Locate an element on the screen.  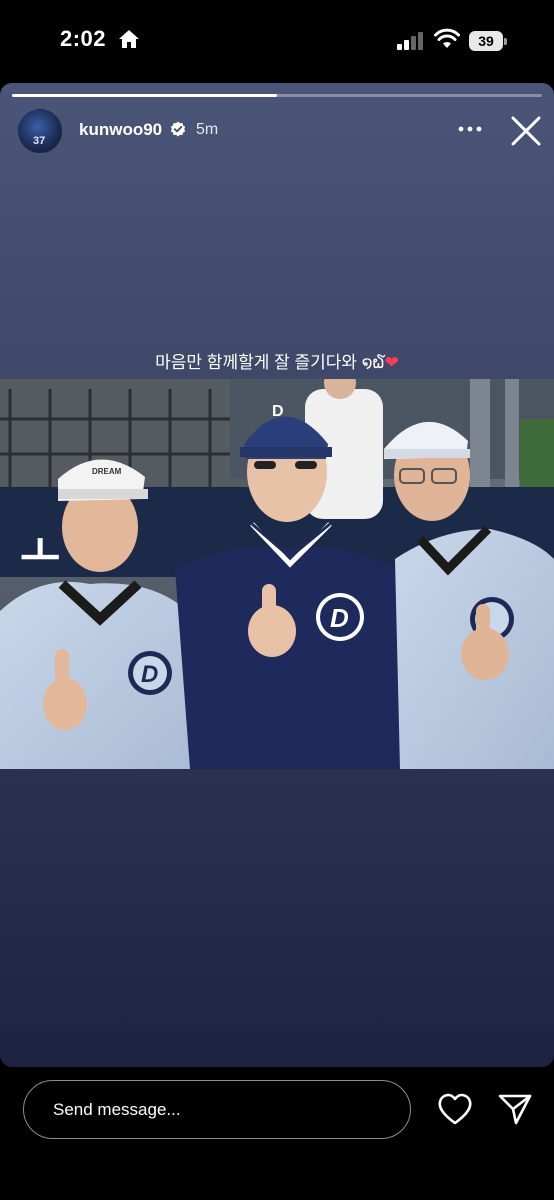
username: kunwoo90 is located at coordinates (120, 130).